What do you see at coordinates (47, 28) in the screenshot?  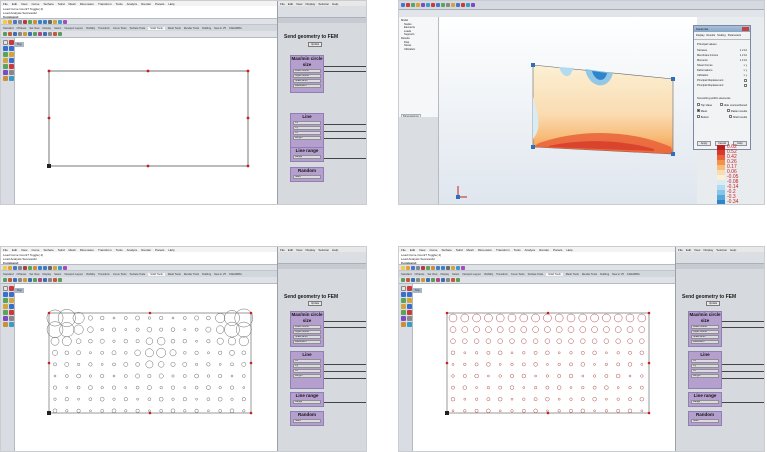 I see `tab-display: Display` at bounding box center [47, 28].